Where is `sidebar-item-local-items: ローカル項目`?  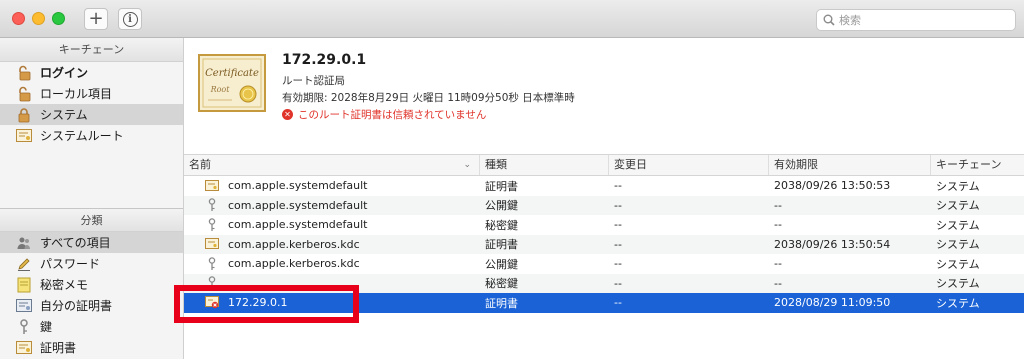 sidebar-item-local-items: ローカル項目 is located at coordinates (91, 93).